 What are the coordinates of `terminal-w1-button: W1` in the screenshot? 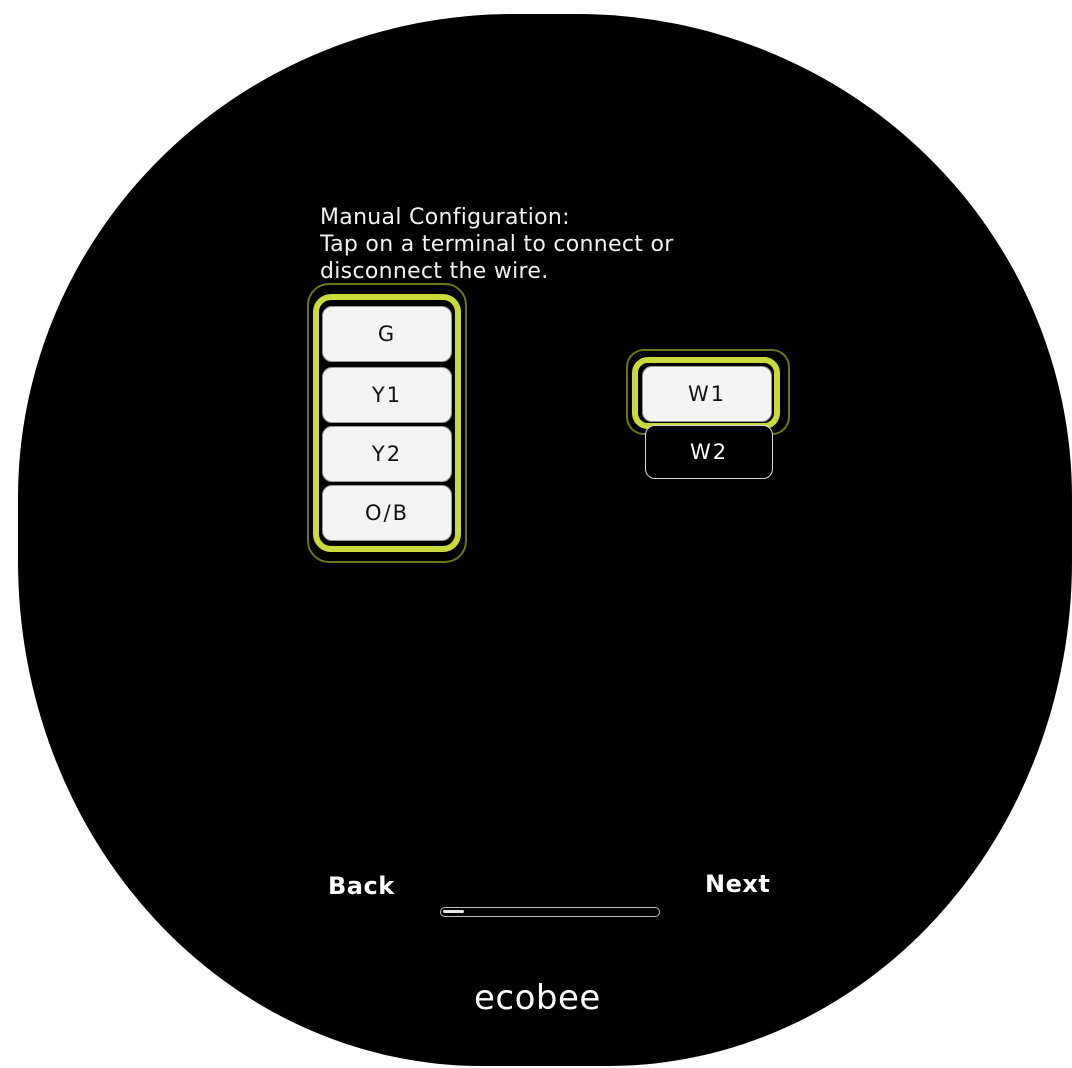 It's located at (707, 394).